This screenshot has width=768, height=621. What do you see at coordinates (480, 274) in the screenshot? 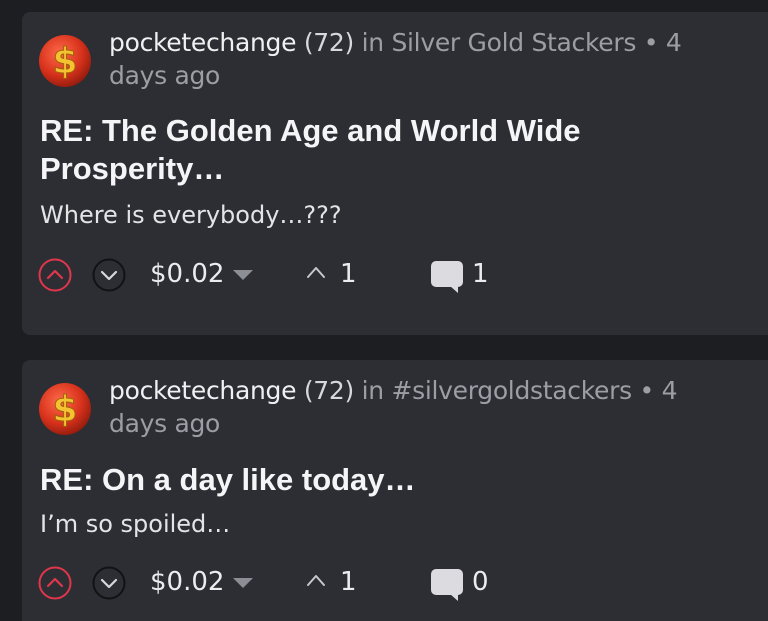
I see `comments-count: 1` at bounding box center [480, 274].